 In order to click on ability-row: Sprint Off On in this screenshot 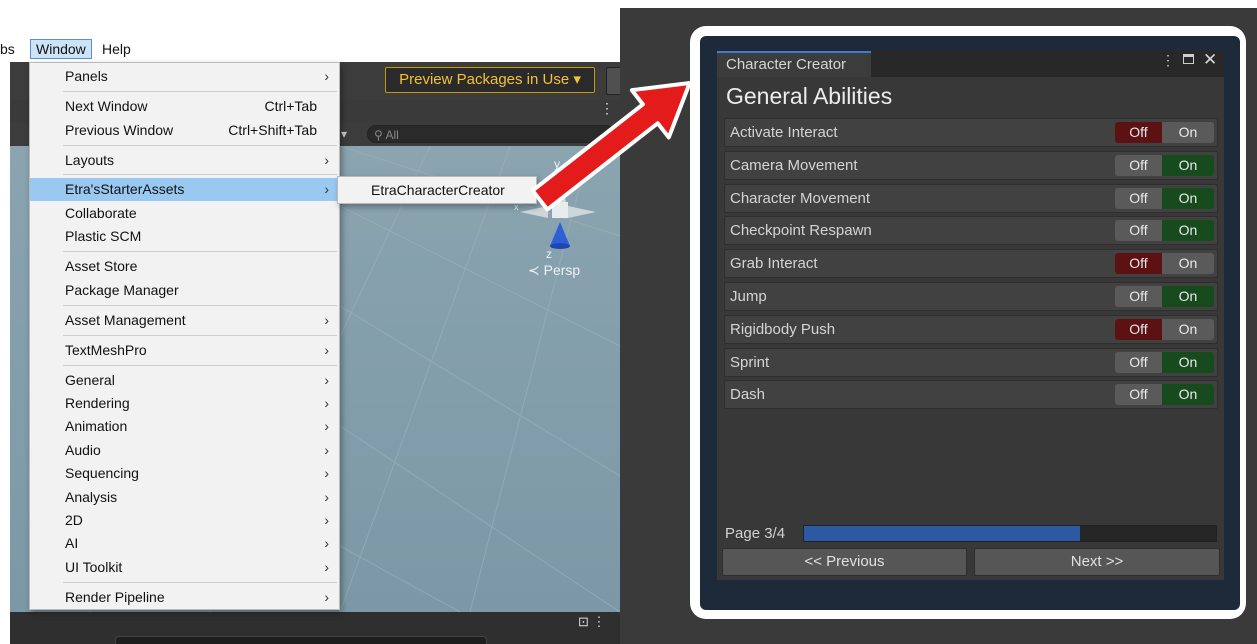, I will do `click(971, 362)`.